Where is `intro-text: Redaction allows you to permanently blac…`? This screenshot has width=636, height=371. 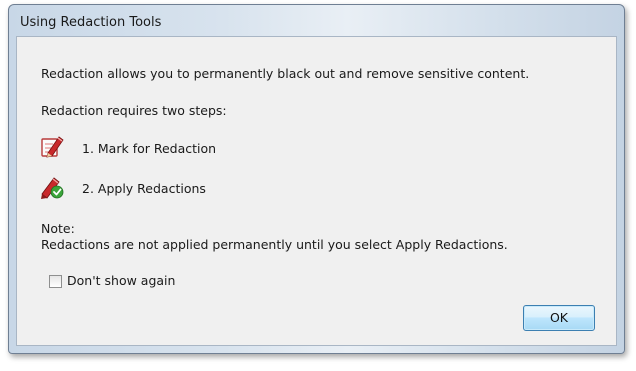
intro-text: Redaction allows you to permanently blac… is located at coordinates (285, 73).